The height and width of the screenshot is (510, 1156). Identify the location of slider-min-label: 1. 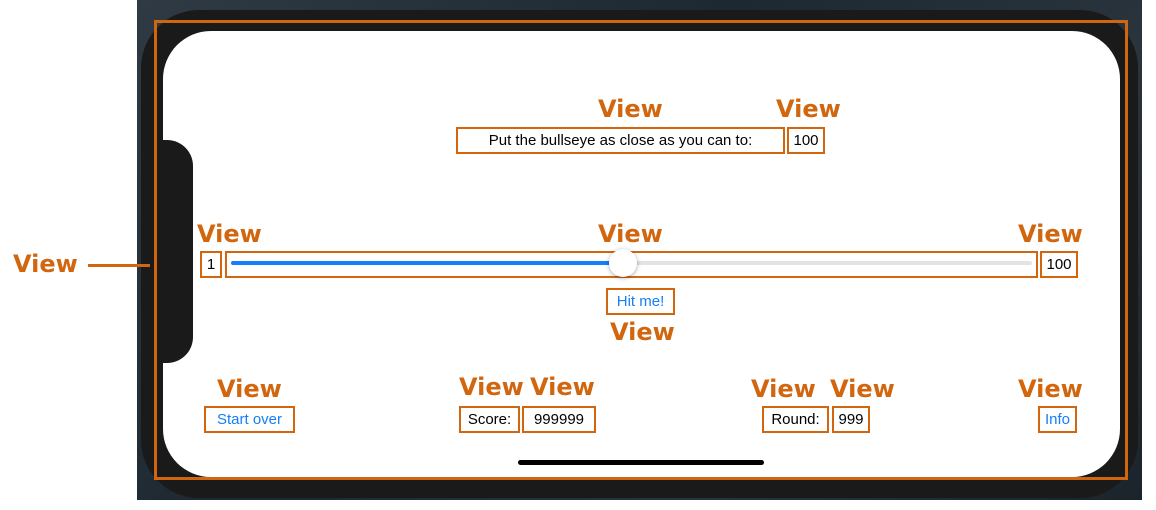
(211, 264).